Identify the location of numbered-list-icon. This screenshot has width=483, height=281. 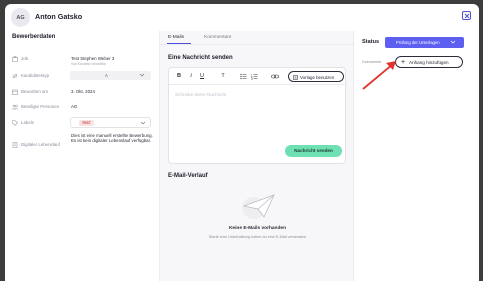
(254, 76).